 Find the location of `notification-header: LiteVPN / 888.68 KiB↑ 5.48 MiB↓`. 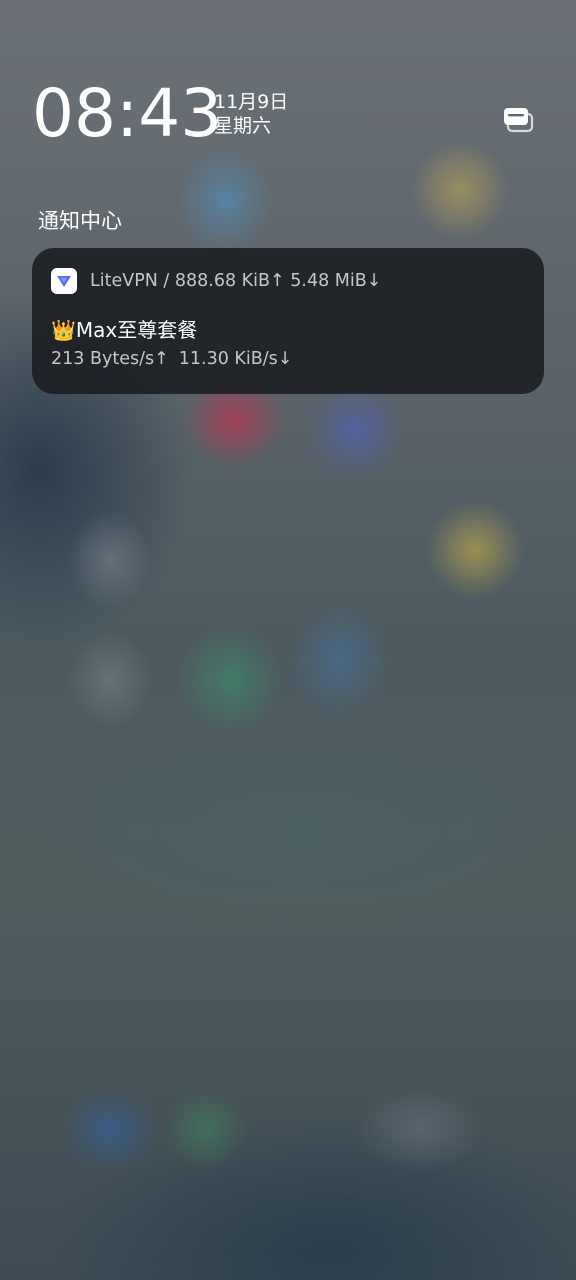

notification-header: LiteVPN / 888.68 KiB↑ 5.48 MiB↓ is located at coordinates (235, 281).